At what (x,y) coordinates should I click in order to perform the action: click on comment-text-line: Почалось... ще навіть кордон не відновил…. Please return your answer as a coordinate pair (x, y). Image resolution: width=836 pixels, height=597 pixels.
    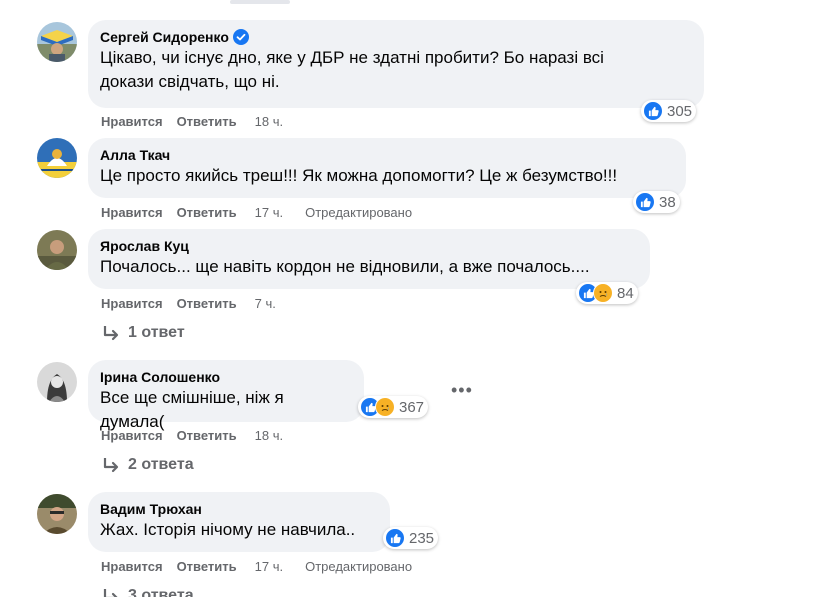
    Looking at the image, I should click on (345, 266).